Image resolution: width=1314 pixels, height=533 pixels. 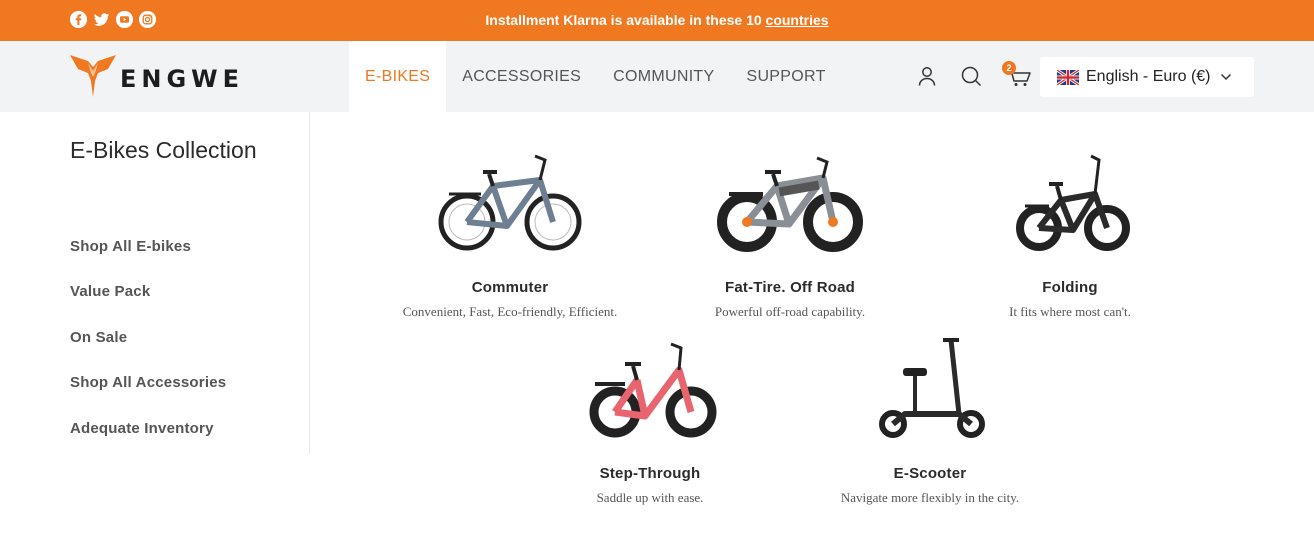 I want to click on product-desc-folding: It fits where most can't., so click(x=1070, y=311).